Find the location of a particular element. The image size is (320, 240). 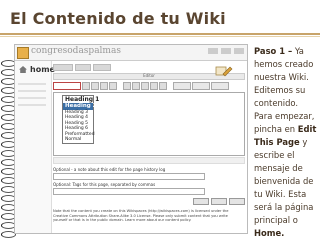

format-option-selected: Heading 2 is located at coordinates (79, 106).